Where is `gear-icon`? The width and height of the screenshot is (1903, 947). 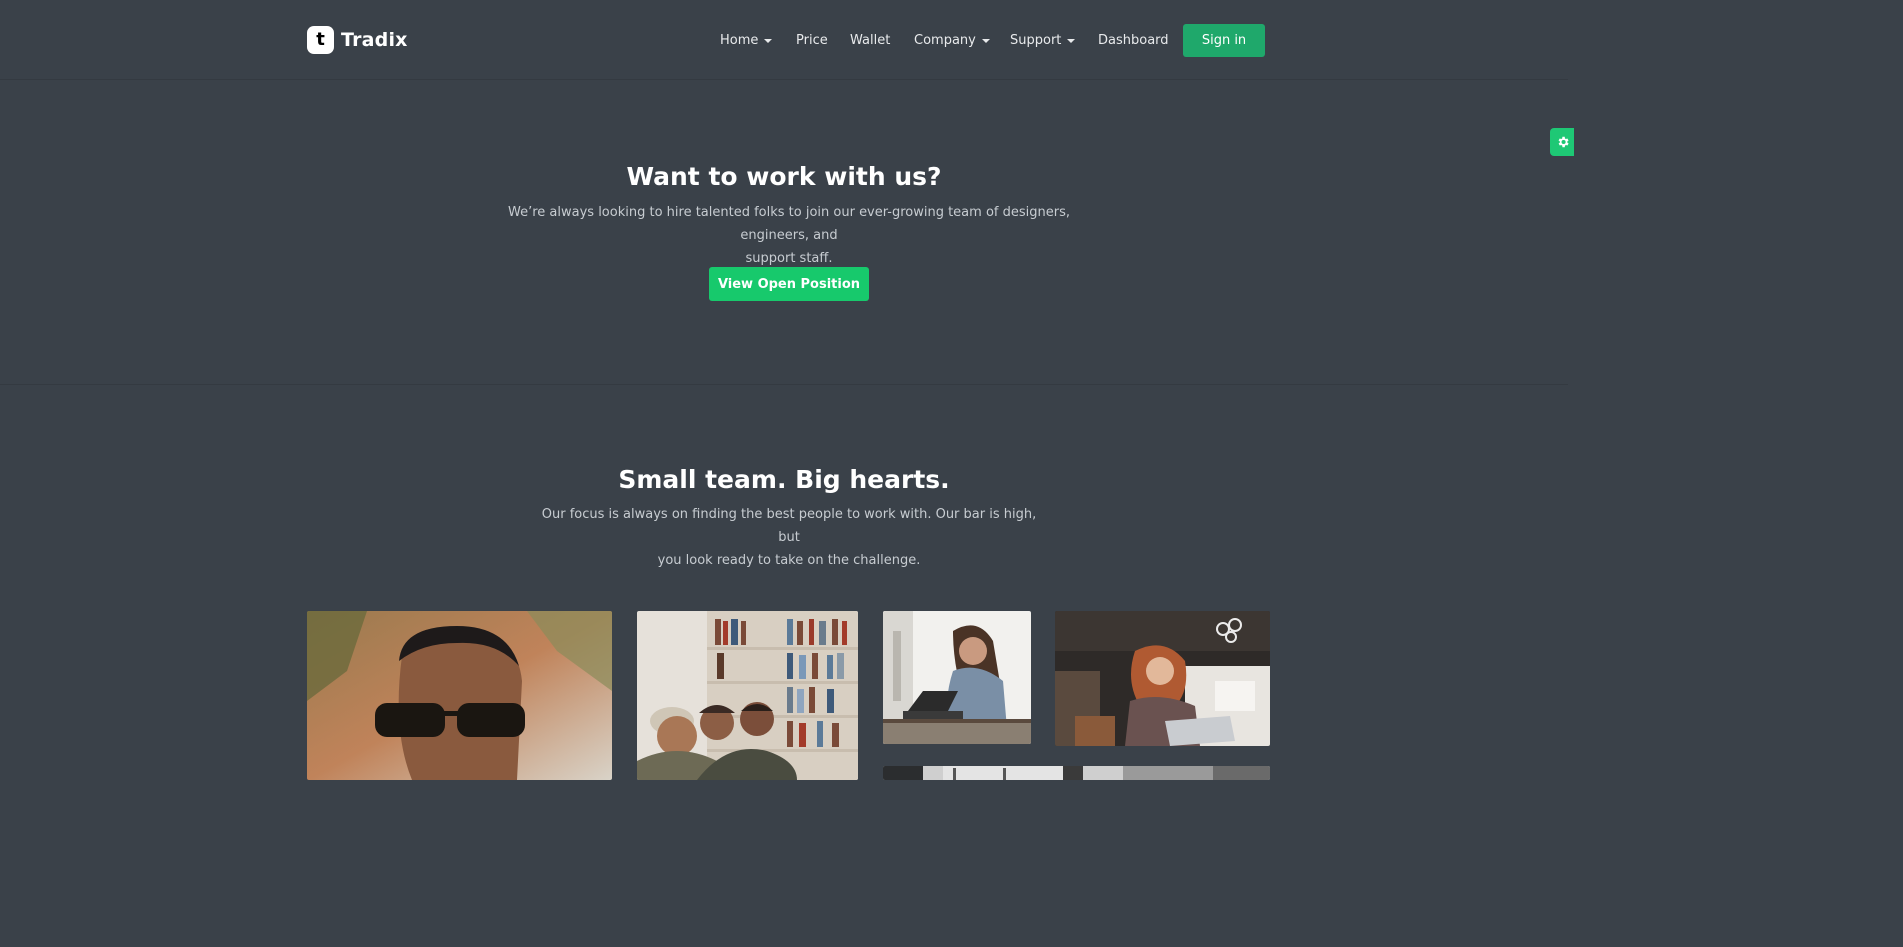
gear-icon is located at coordinates (1563, 142).